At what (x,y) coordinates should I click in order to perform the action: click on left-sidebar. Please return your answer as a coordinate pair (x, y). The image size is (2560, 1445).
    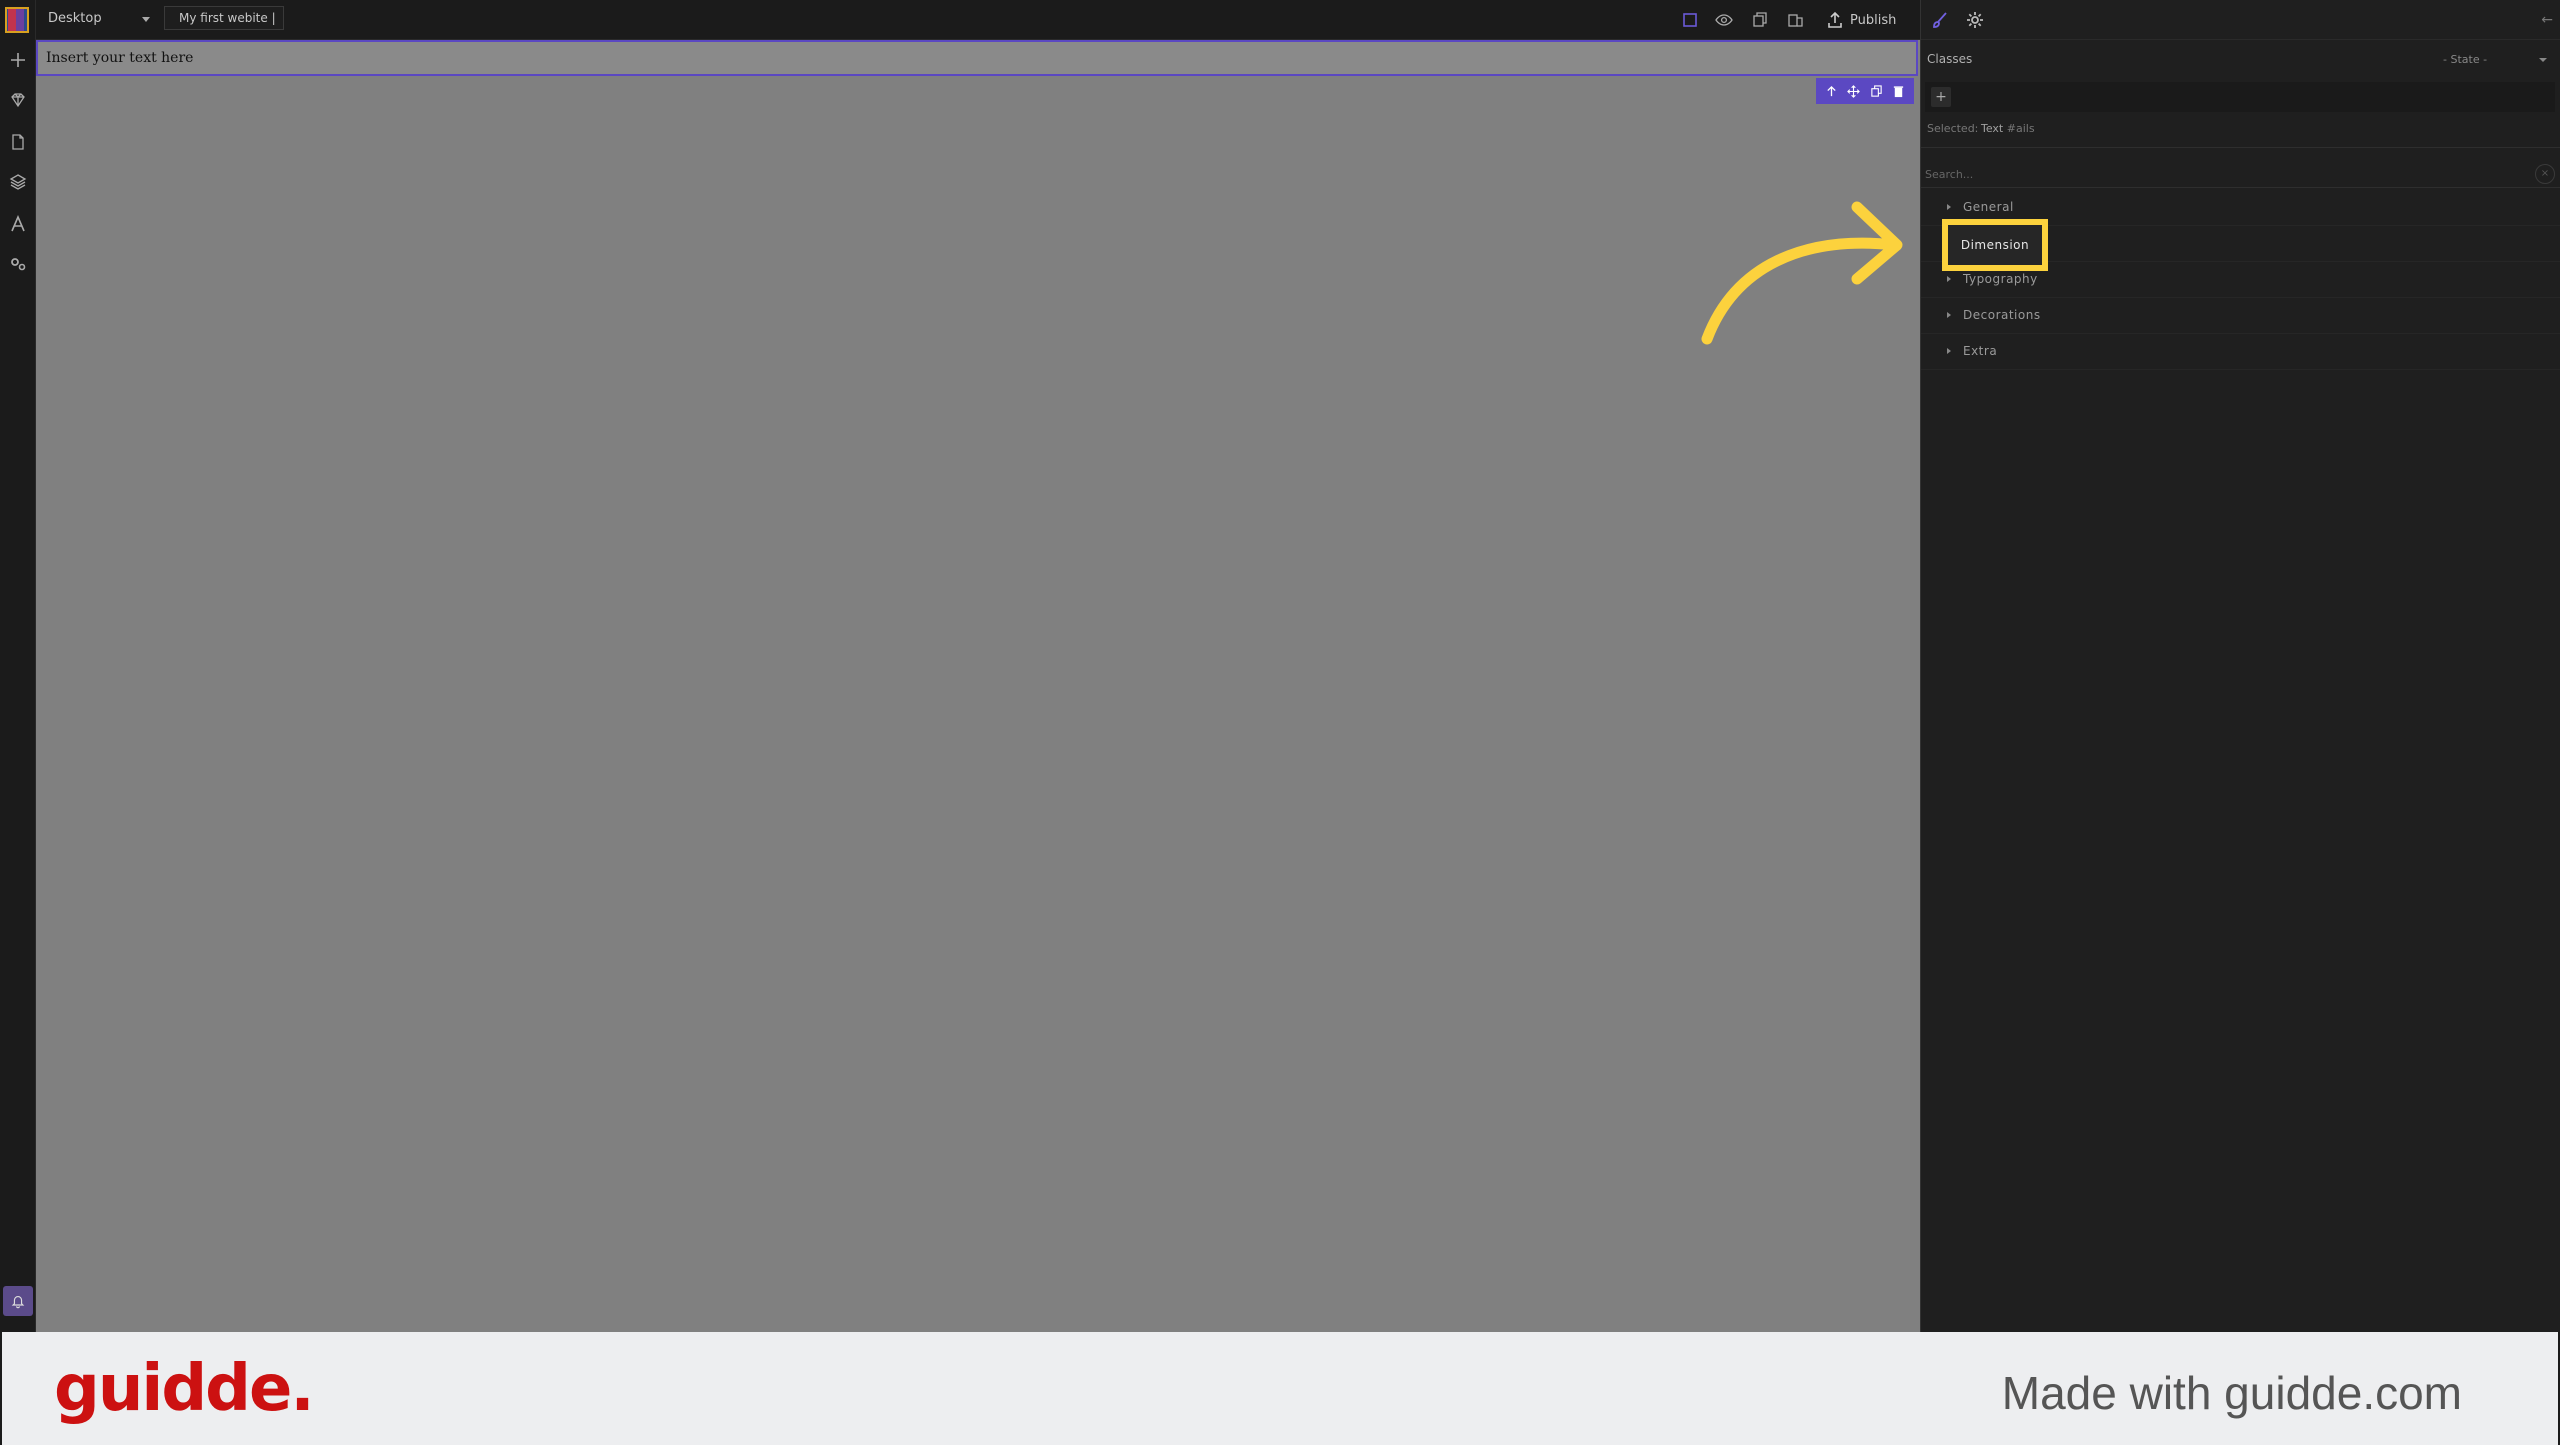
    Looking at the image, I should click on (18, 666).